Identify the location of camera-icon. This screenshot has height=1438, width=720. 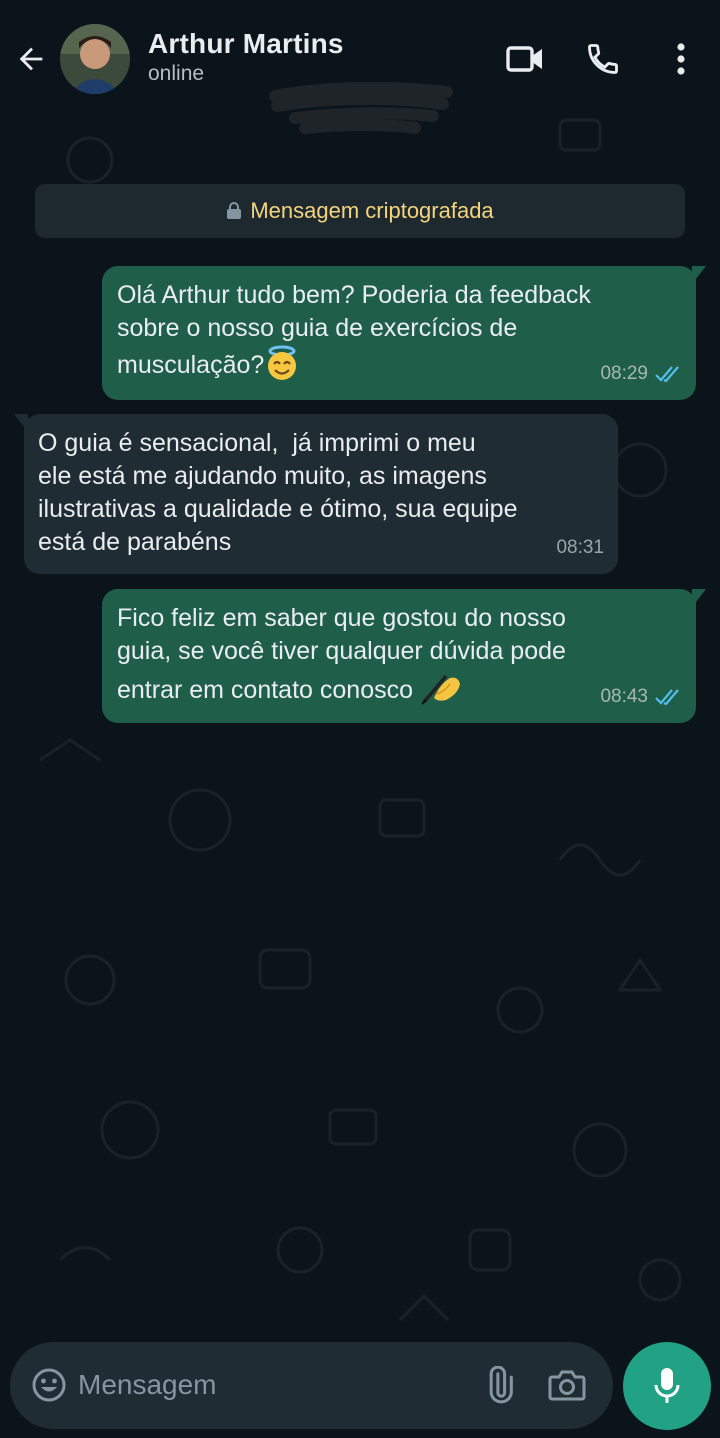
(567, 1385).